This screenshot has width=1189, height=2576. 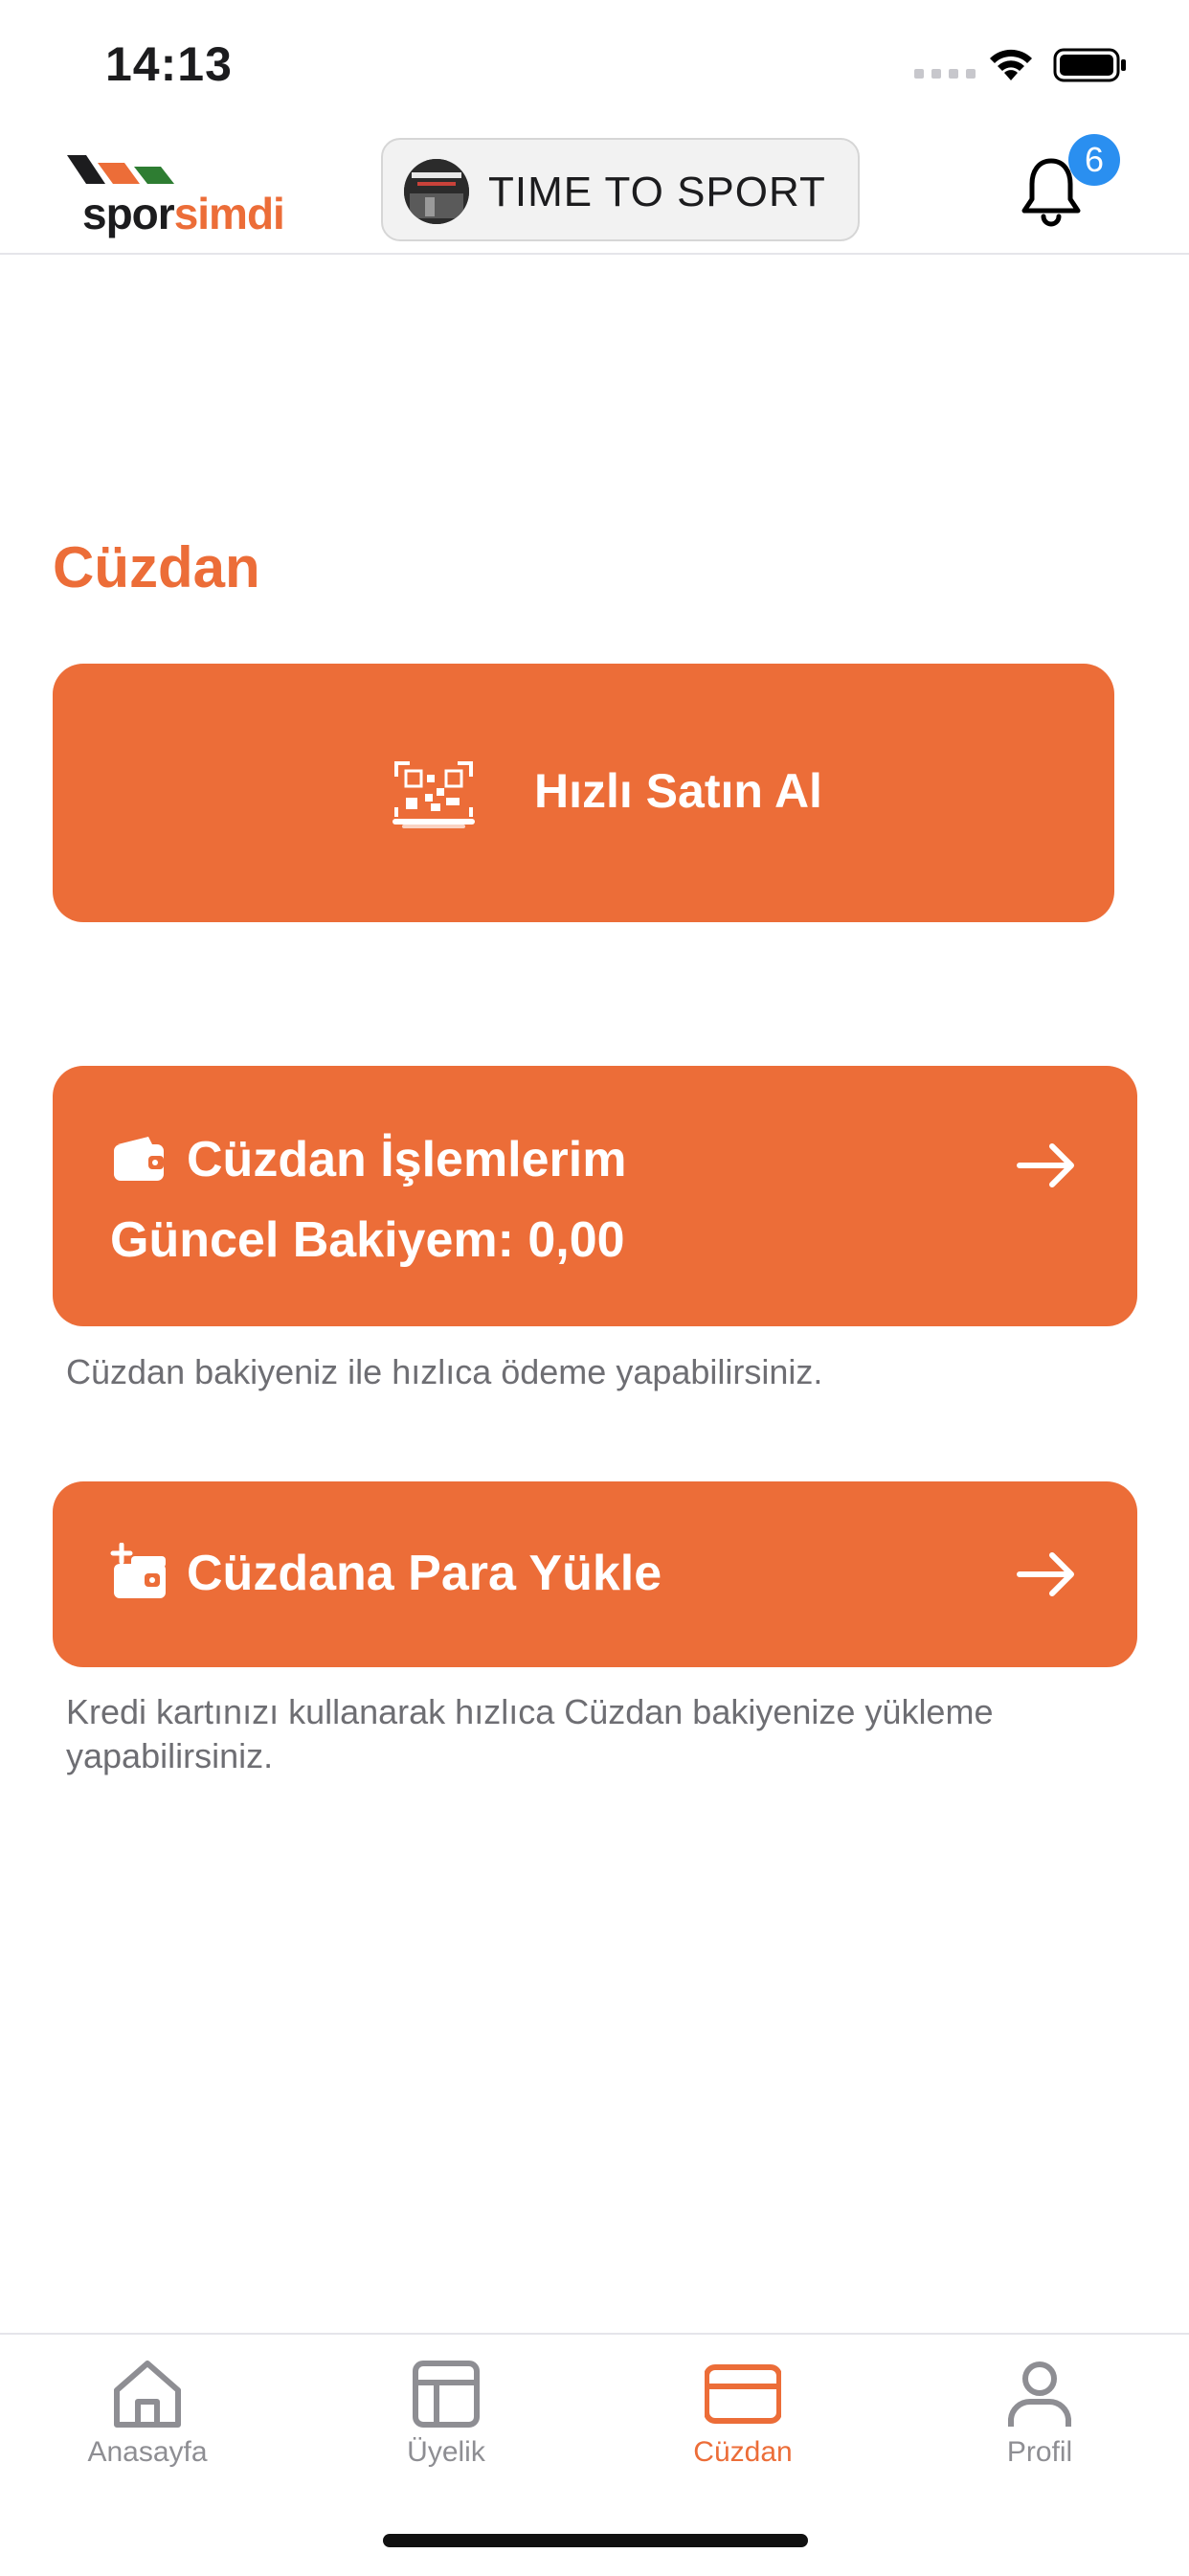 I want to click on page-title: Cüzdan, so click(x=156, y=567).